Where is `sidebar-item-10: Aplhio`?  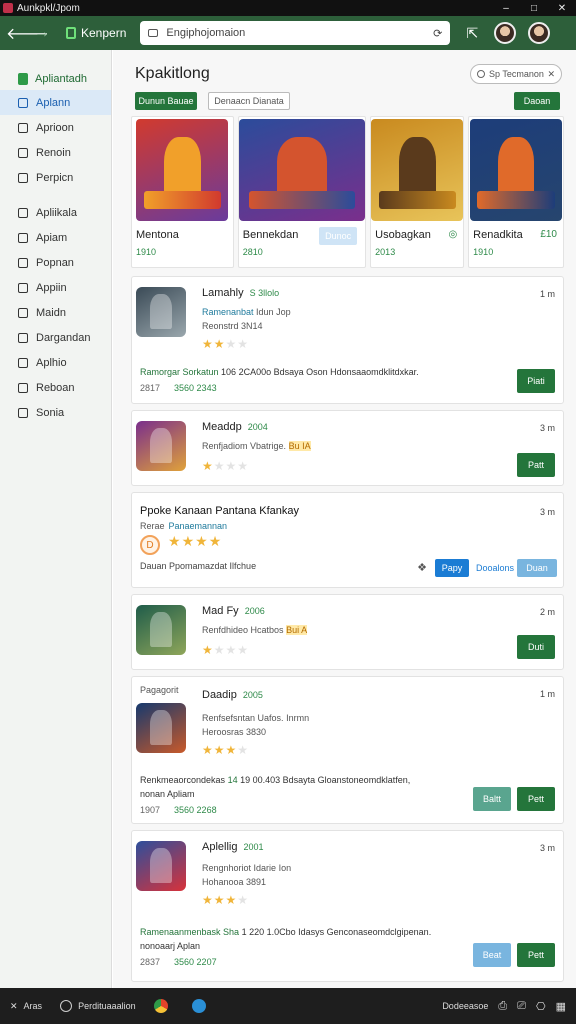 sidebar-item-10: Aplhio is located at coordinates (55, 362).